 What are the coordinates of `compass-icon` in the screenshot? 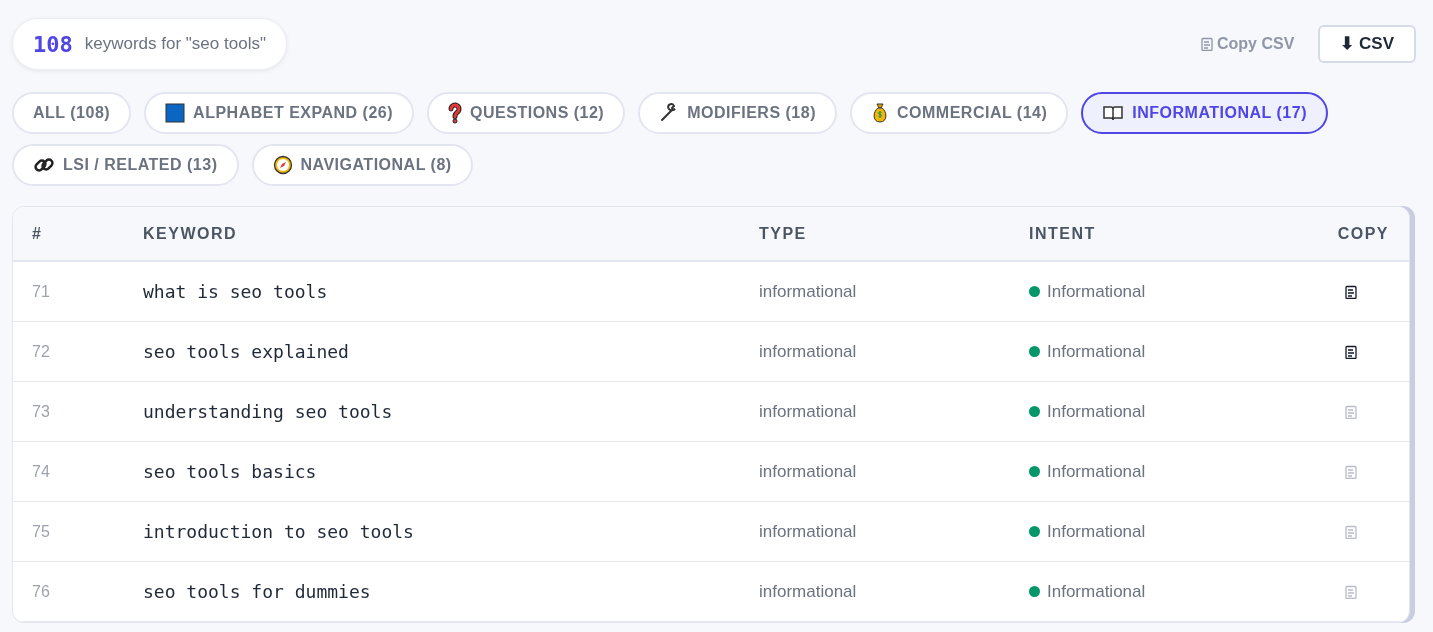 It's located at (282, 165).